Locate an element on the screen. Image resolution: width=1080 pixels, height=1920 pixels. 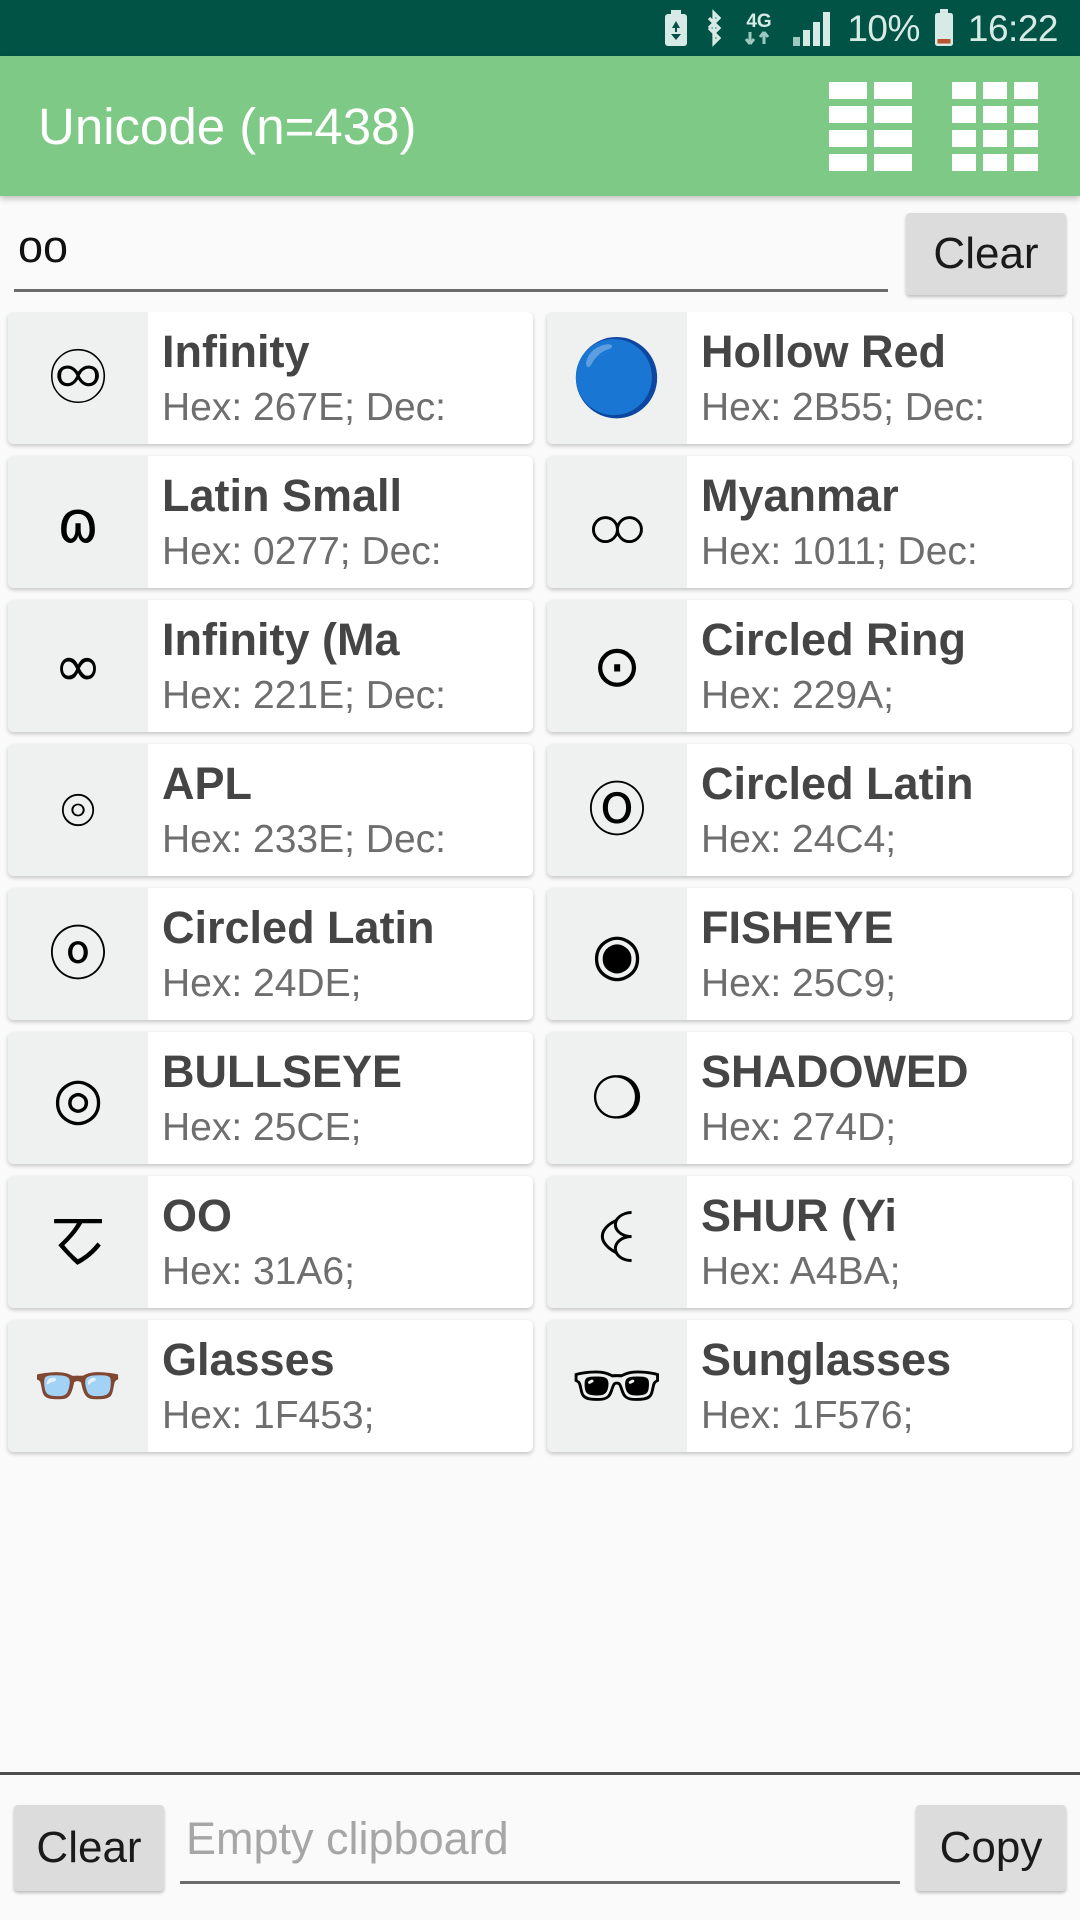
list-item-body: OO Hex: 31A6; is located at coordinates (340, 1242).